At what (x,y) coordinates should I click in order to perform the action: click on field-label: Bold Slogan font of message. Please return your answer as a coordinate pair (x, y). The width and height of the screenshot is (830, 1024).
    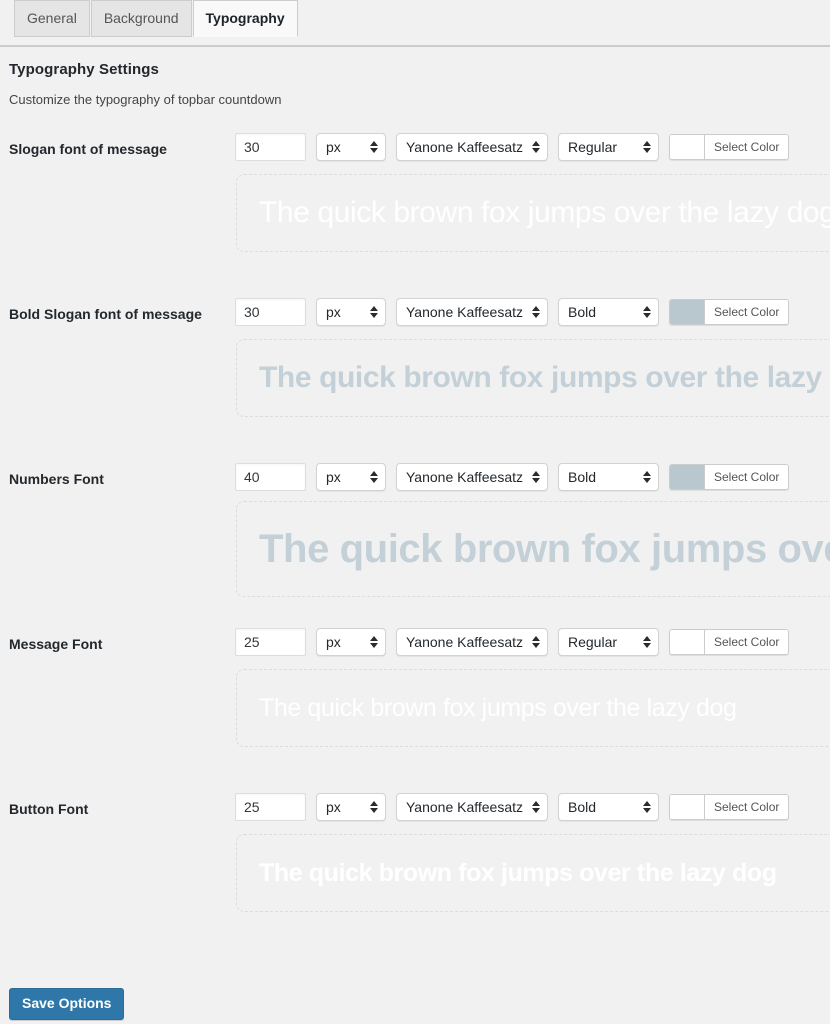
    Looking at the image, I should click on (105, 314).